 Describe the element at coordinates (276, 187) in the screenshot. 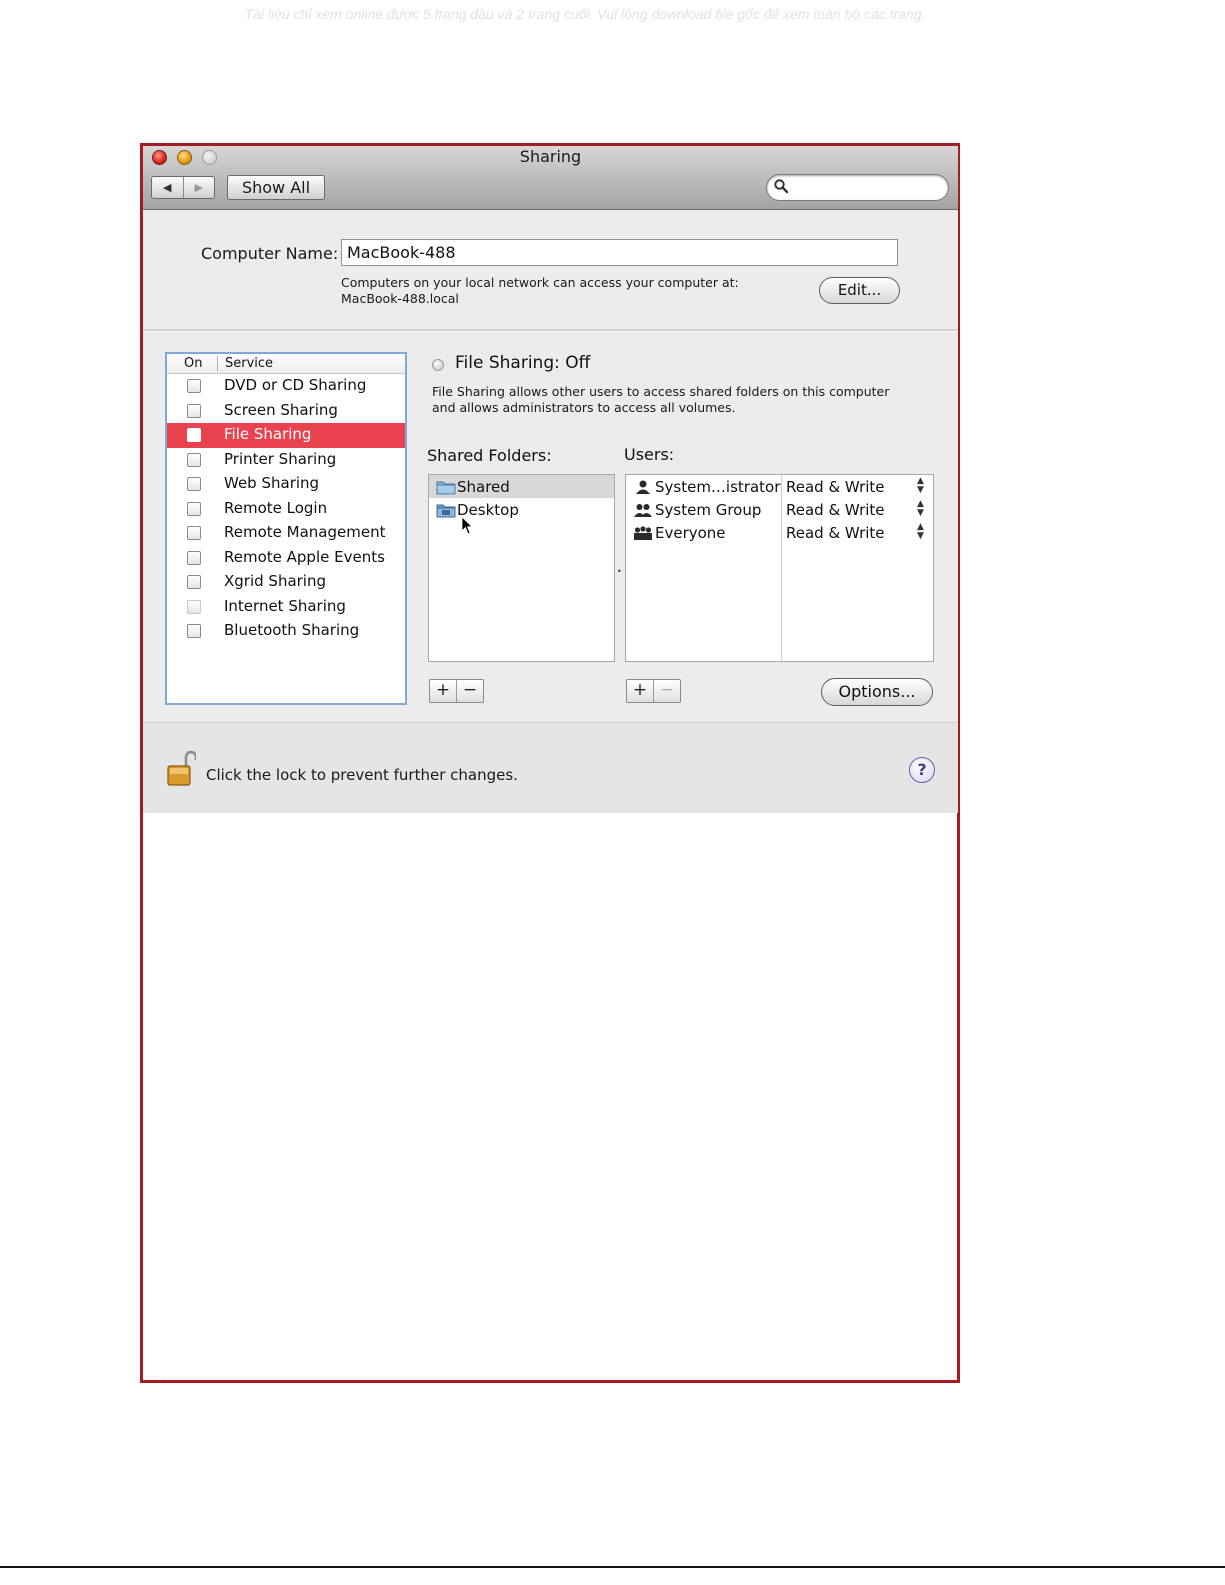

I see `show-all-button: Show All` at that location.